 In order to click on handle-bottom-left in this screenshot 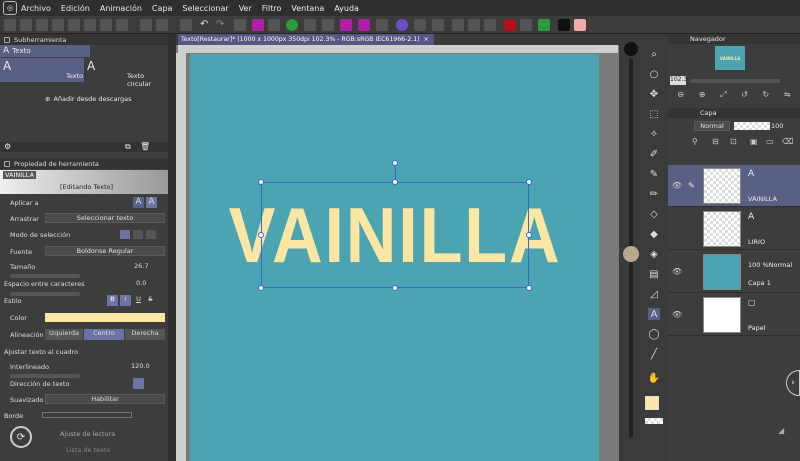, I will do `click(261, 288)`.